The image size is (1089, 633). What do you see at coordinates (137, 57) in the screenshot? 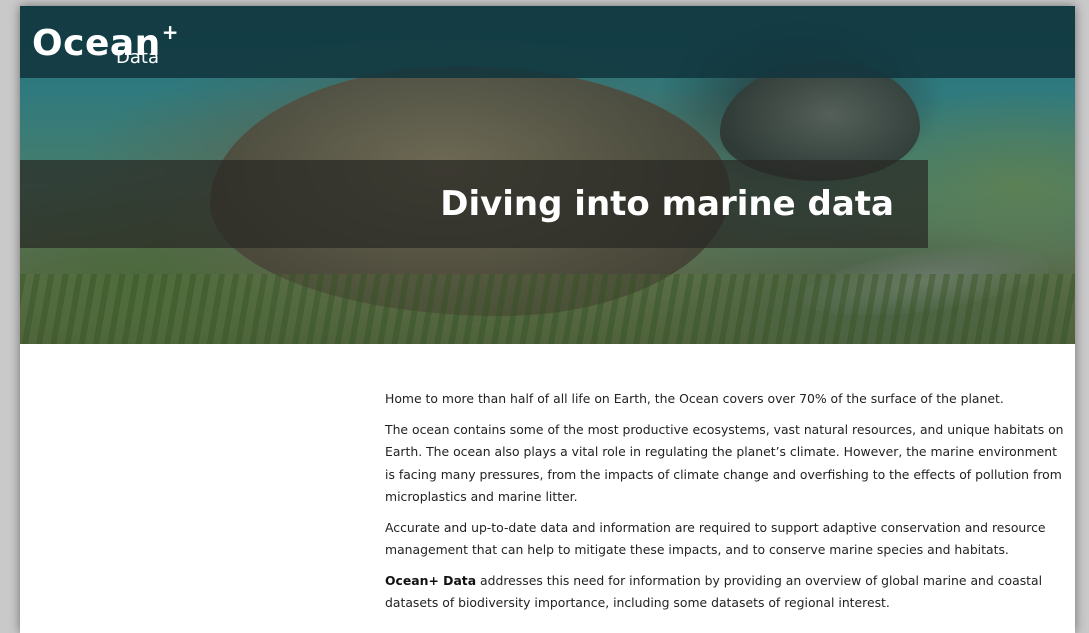
I see `logo-subtitle: Data` at bounding box center [137, 57].